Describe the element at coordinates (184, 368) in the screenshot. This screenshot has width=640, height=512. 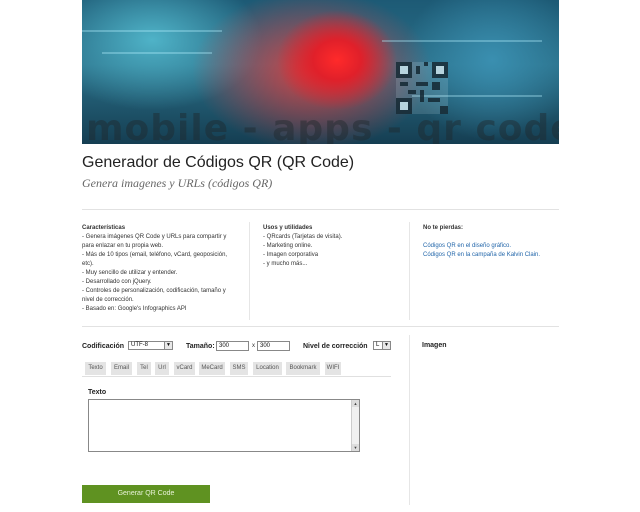
I see `tab-vcard: vCard` at that location.